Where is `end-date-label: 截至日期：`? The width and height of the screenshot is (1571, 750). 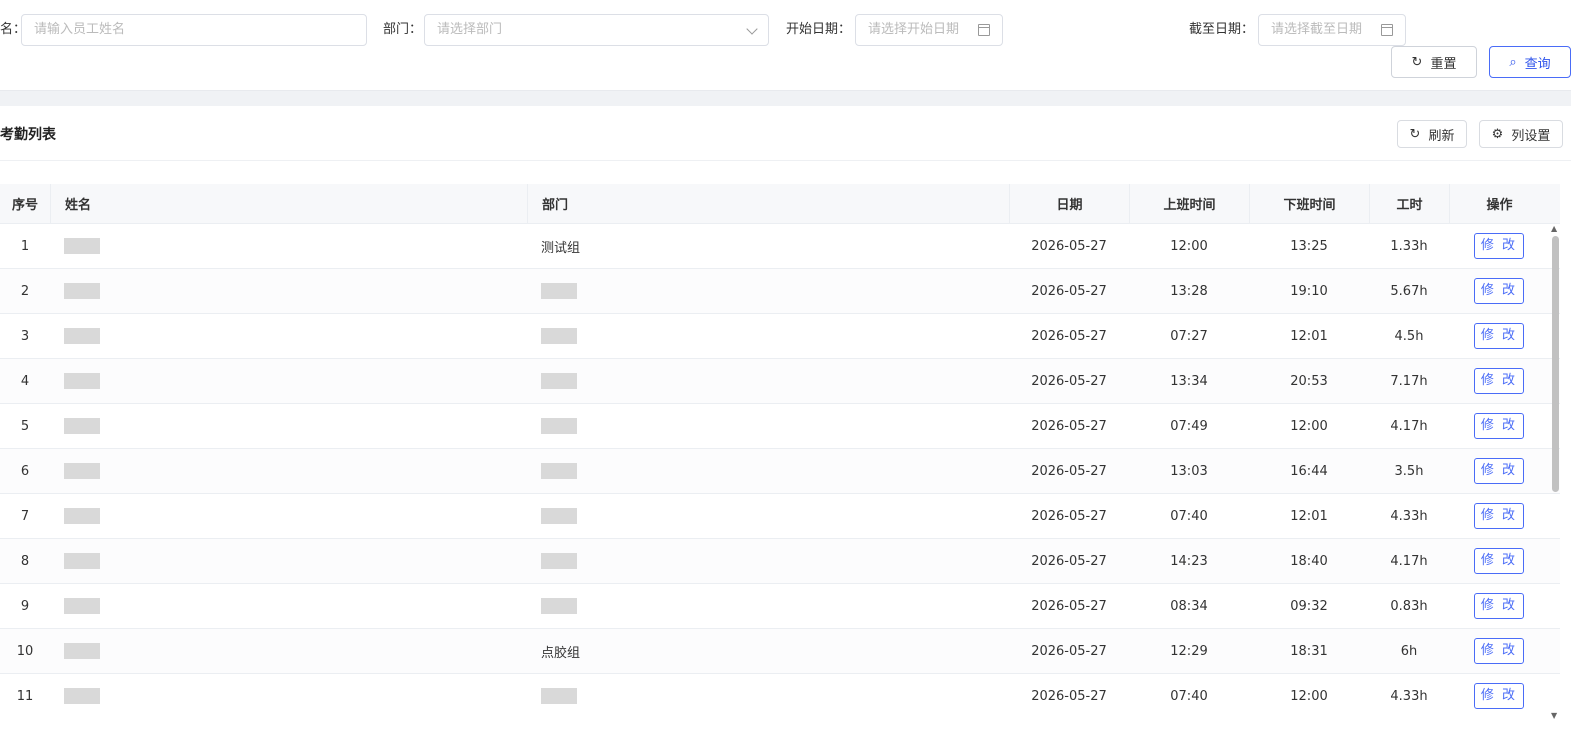
end-date-label: 截至日期： is located at coordinates (1222, 29).